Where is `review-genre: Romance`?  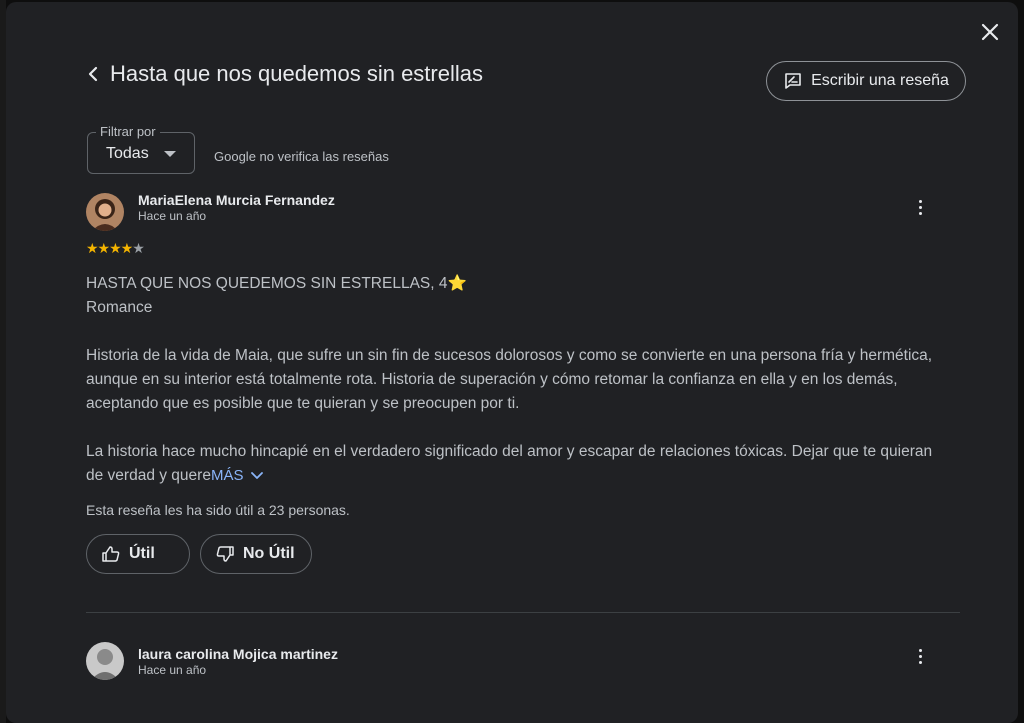 review-genre: Romance is located at coordinates (119, 307).